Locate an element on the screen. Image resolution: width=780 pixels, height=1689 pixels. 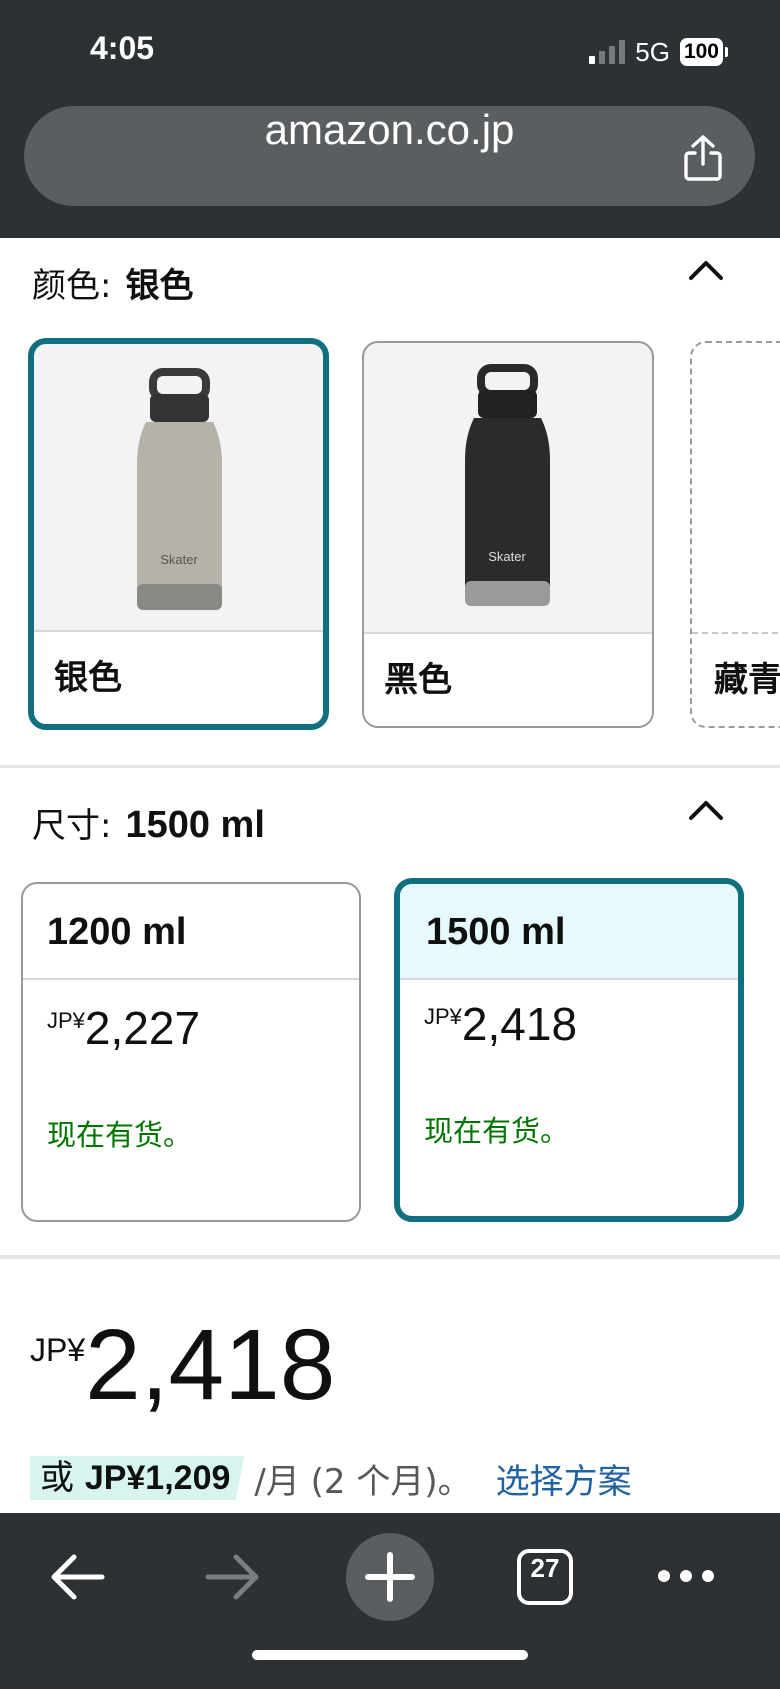
color-option-silver: Skater 银色 is located at coordinates (178, 534).